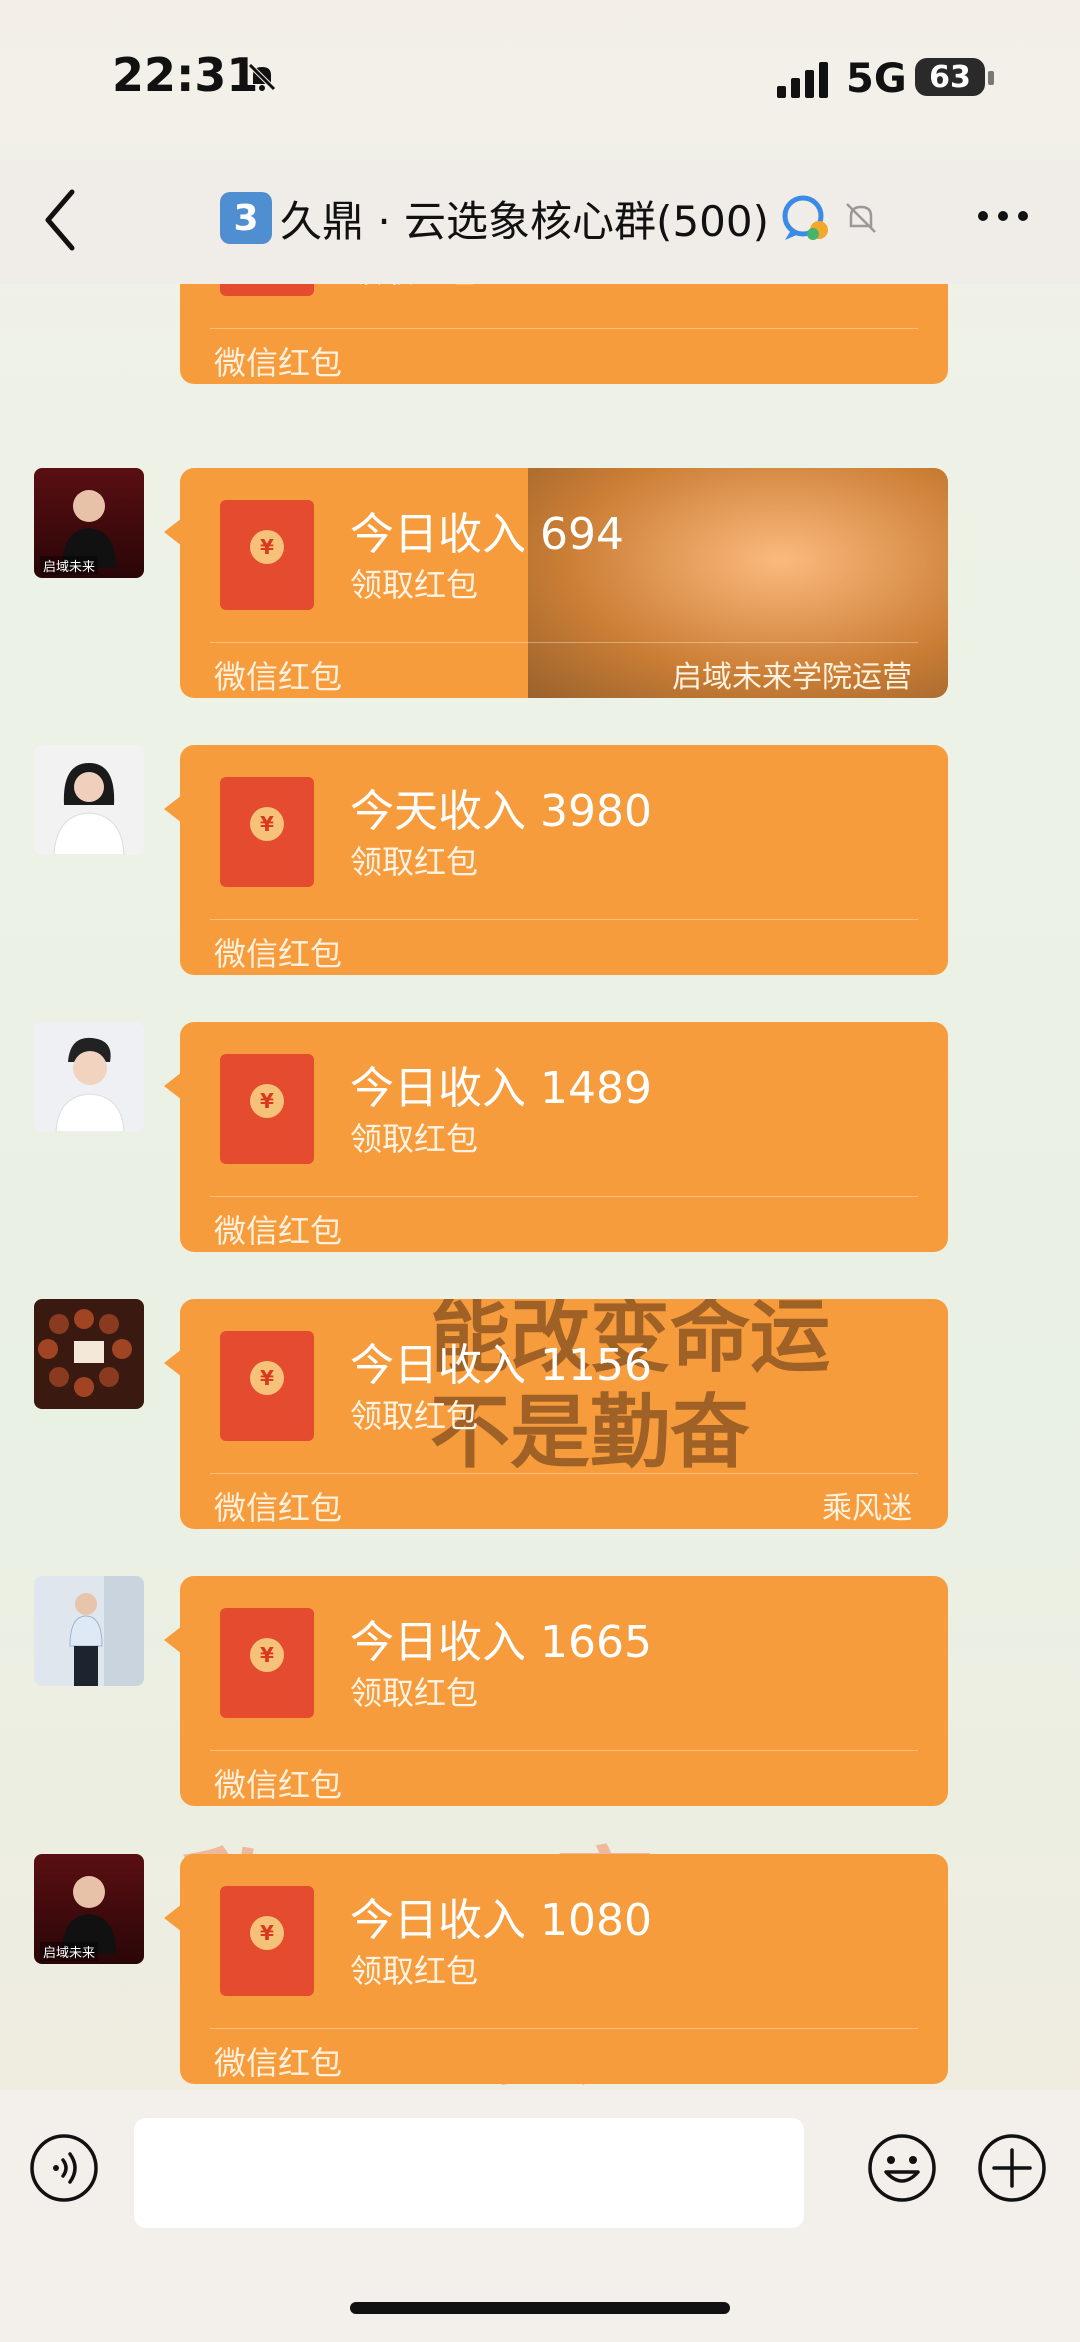 The height and width of the screenshot is (2342, 1080). I want to click on home-indicator, so click(540, 2308).